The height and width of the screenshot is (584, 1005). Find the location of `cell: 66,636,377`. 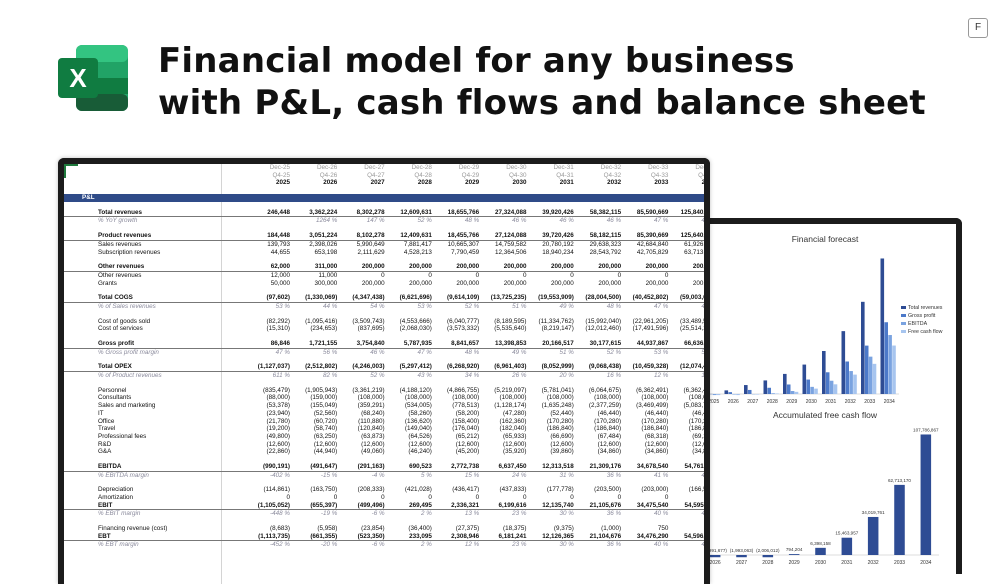

cell: 66,636,377 is located at coordinates (685, 344).